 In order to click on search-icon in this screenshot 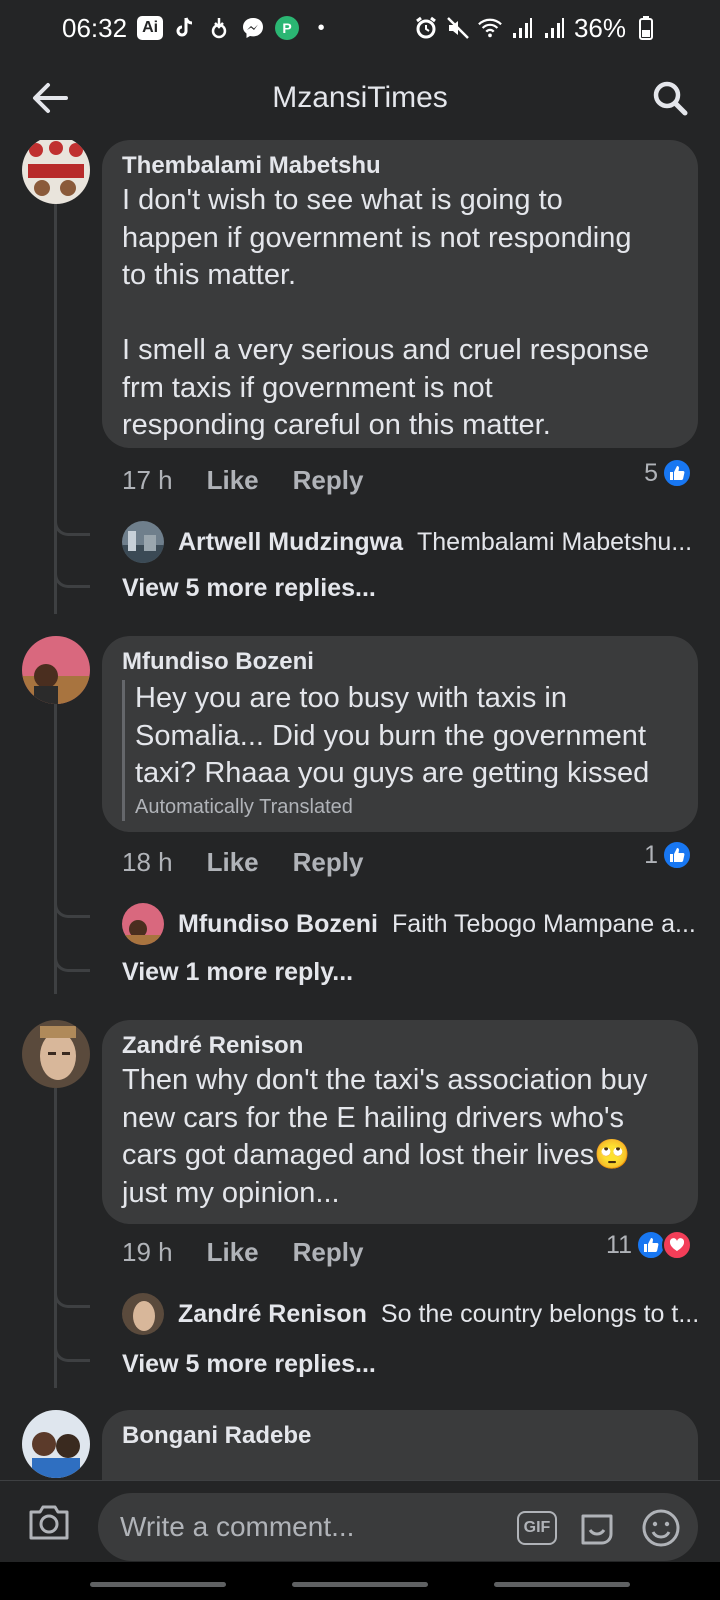, I will do `click(670, 98)`.